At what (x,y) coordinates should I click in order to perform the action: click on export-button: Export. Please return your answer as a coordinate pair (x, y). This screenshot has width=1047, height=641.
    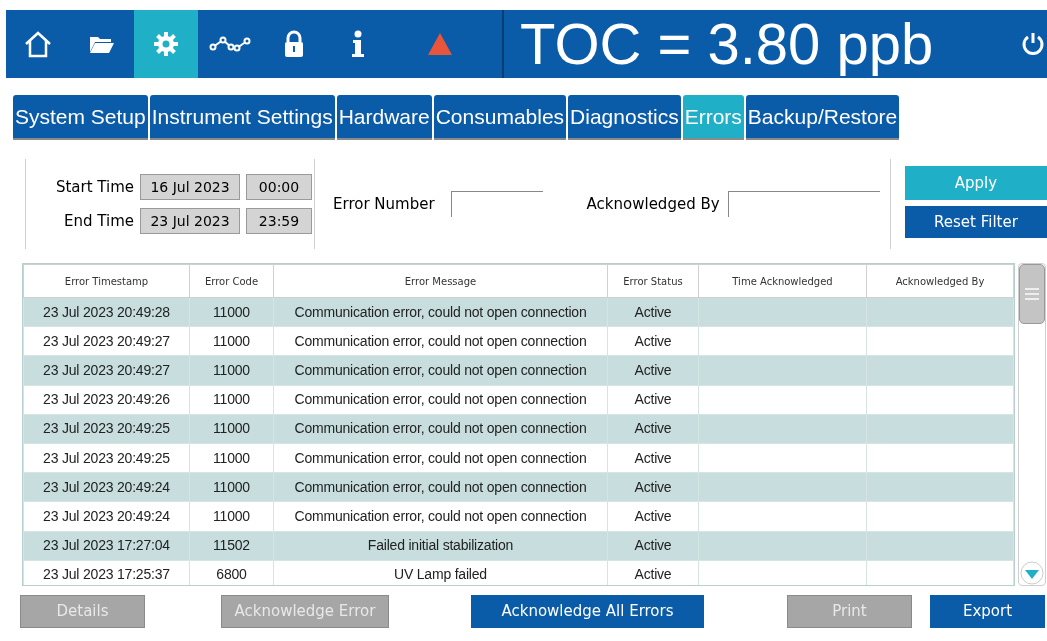
    Looking at the image, I should click on (987, 611).